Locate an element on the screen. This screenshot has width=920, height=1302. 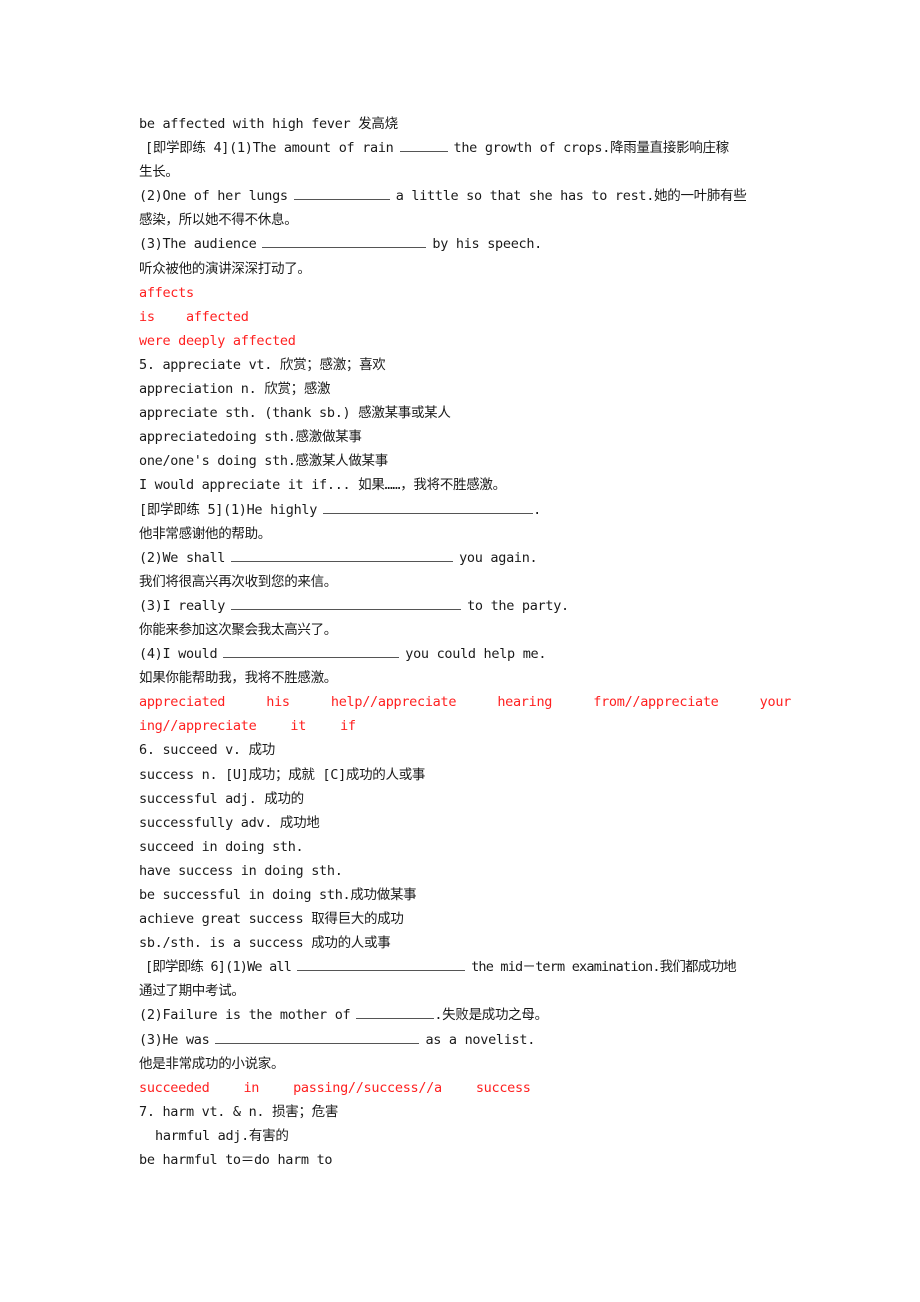
vocab-item: harmful adj.有害的 is located at coordinates (465, 1136).